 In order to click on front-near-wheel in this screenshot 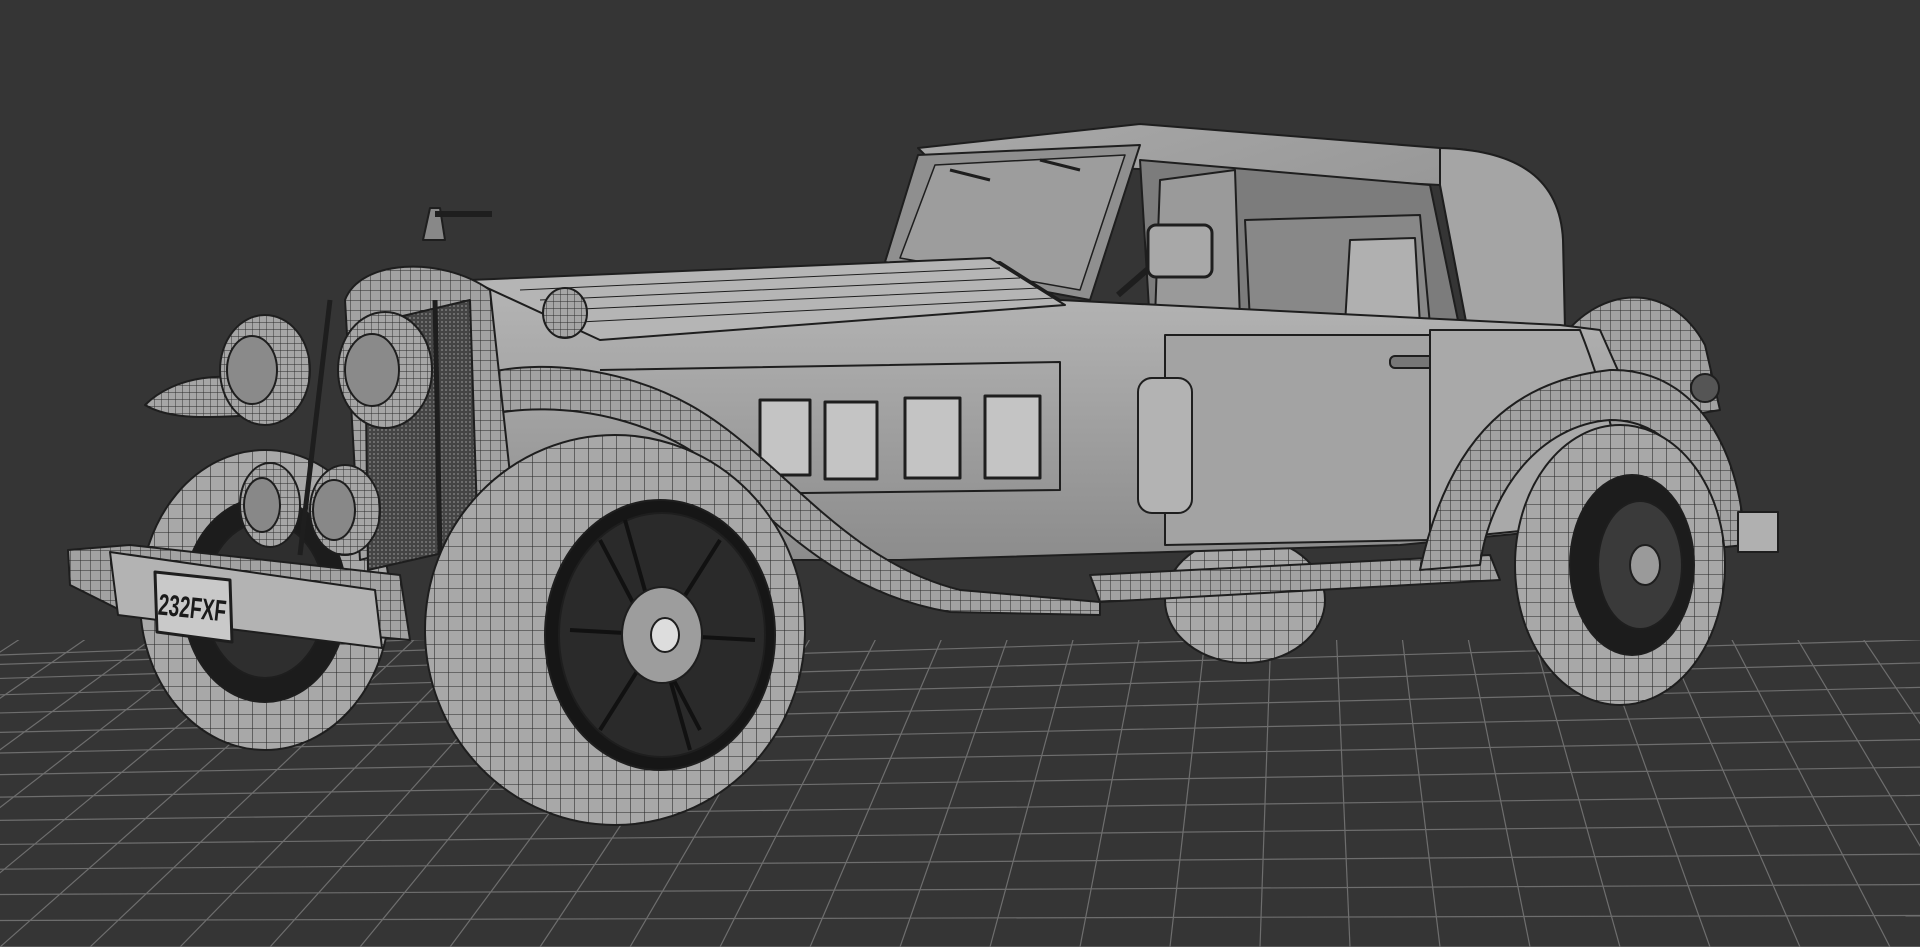, I will do `click(615, 630)`.